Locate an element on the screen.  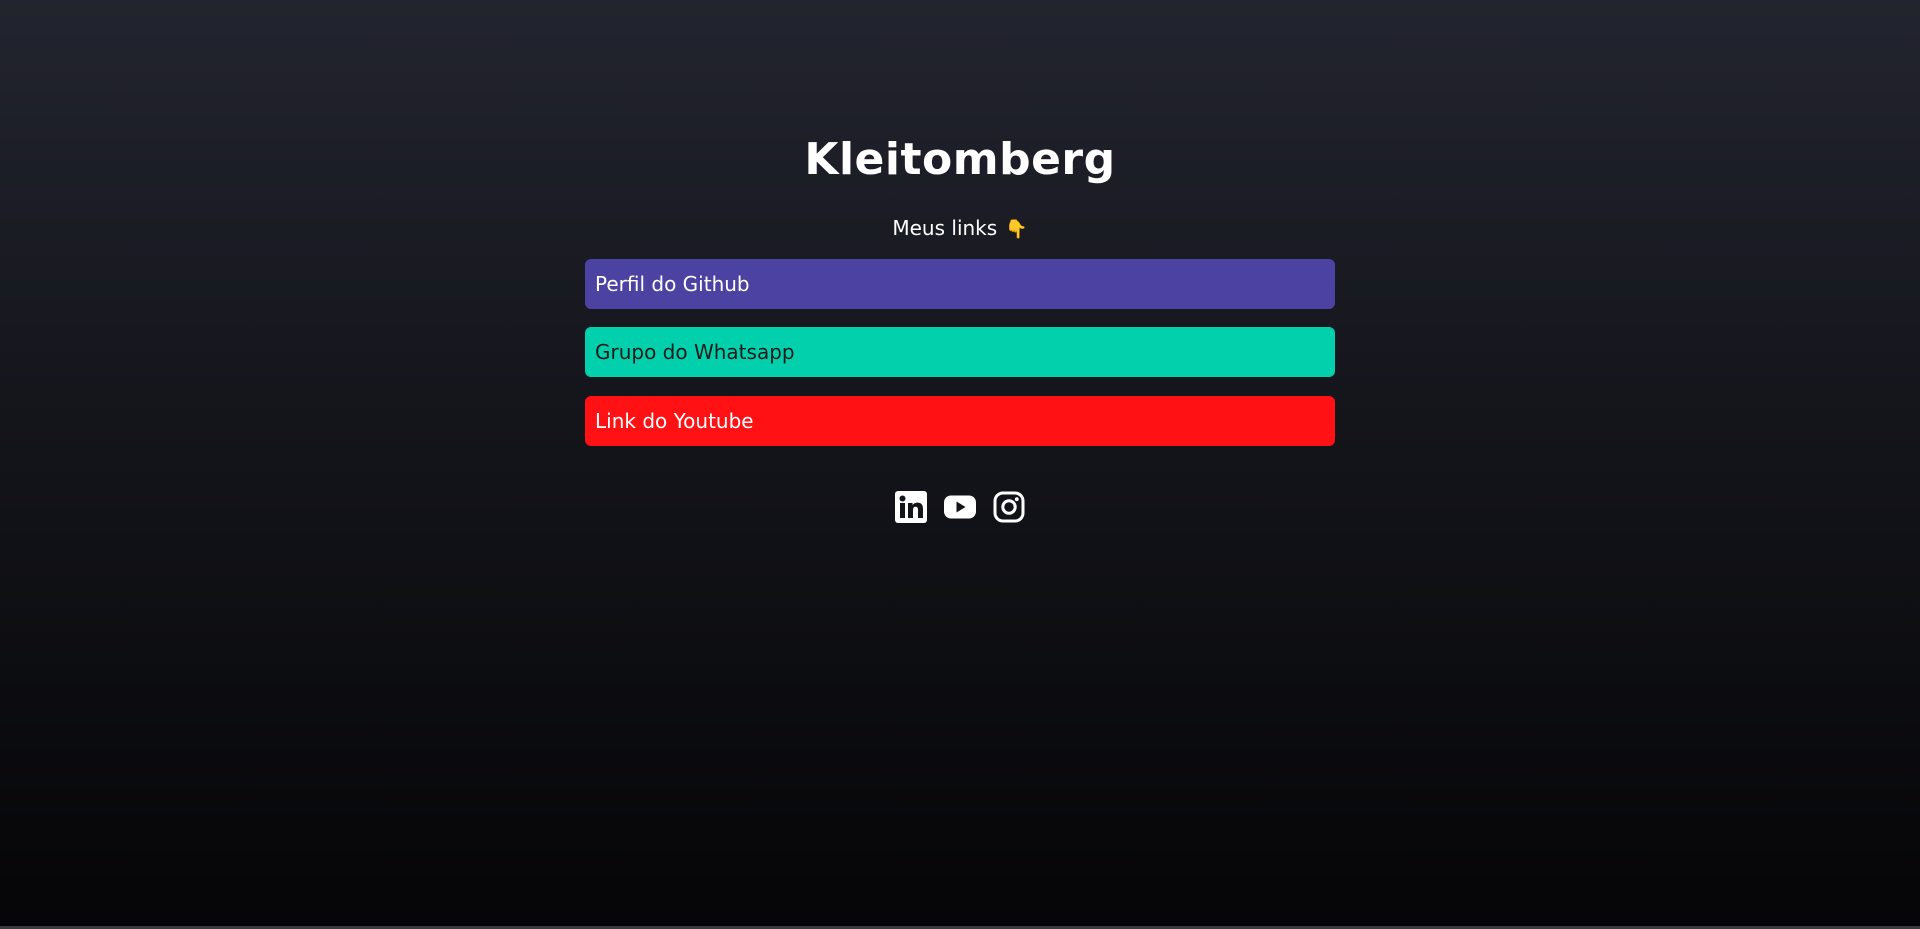
linkedin-icon is located at coordinates (911, 507).